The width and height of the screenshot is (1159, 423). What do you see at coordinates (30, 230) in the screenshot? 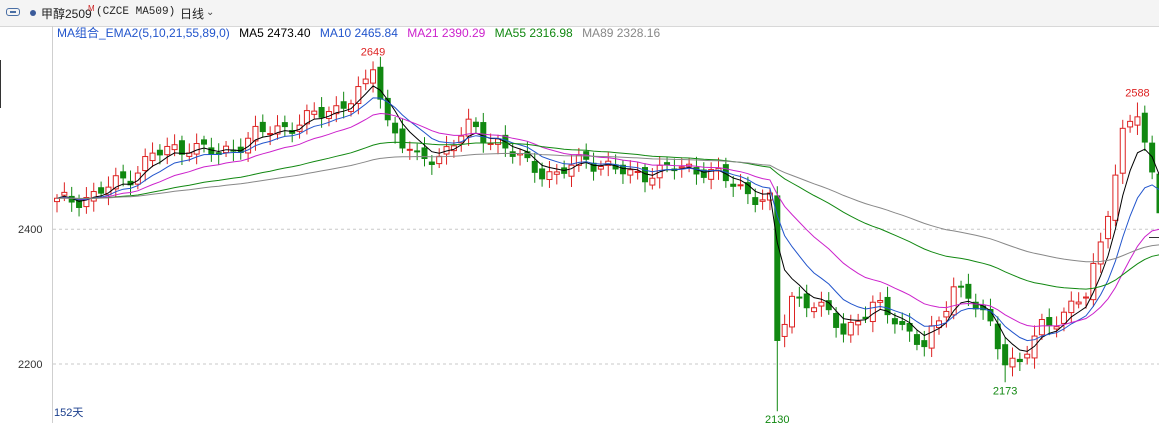
I see `y-tick-label-2400: 2400` at bounding box center [30, 230].